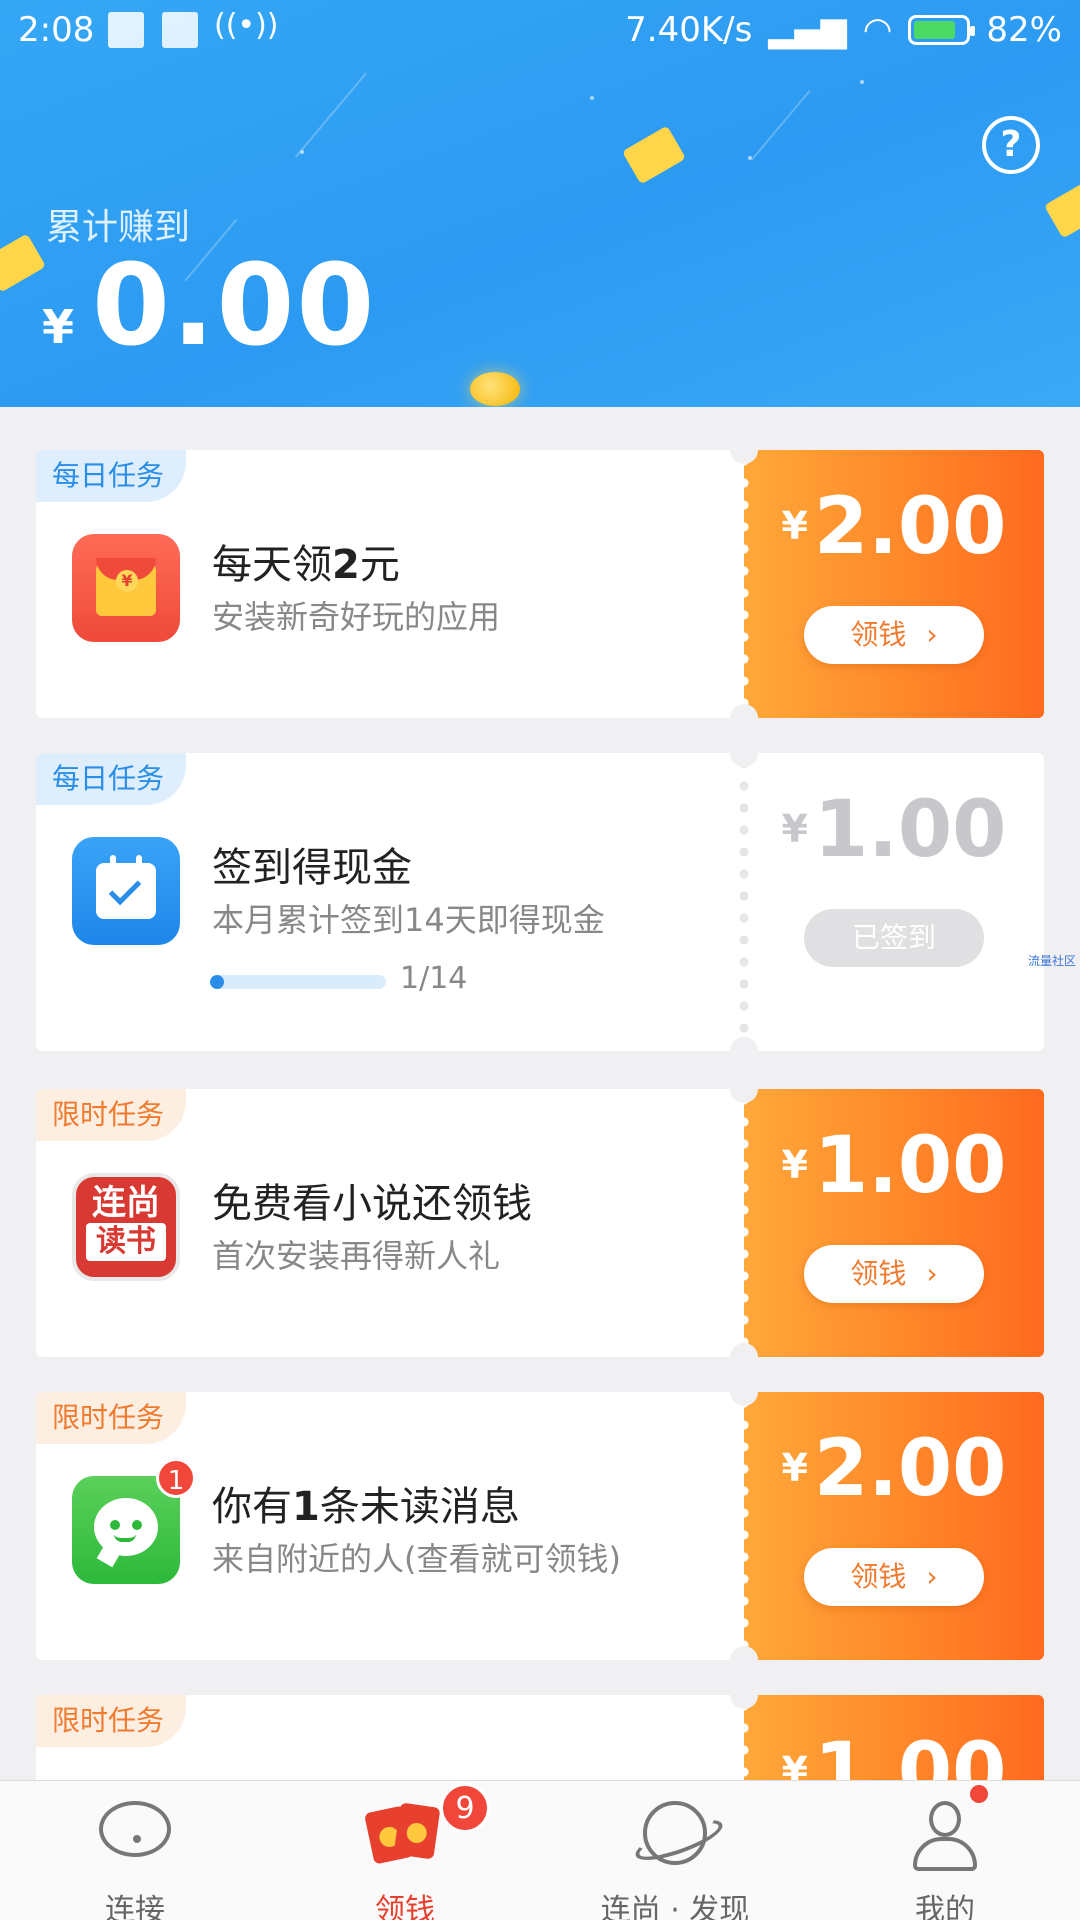 This screenshot has width=1080, height=1920. I want to click on gallery-notification-icon, so click(126, 30).